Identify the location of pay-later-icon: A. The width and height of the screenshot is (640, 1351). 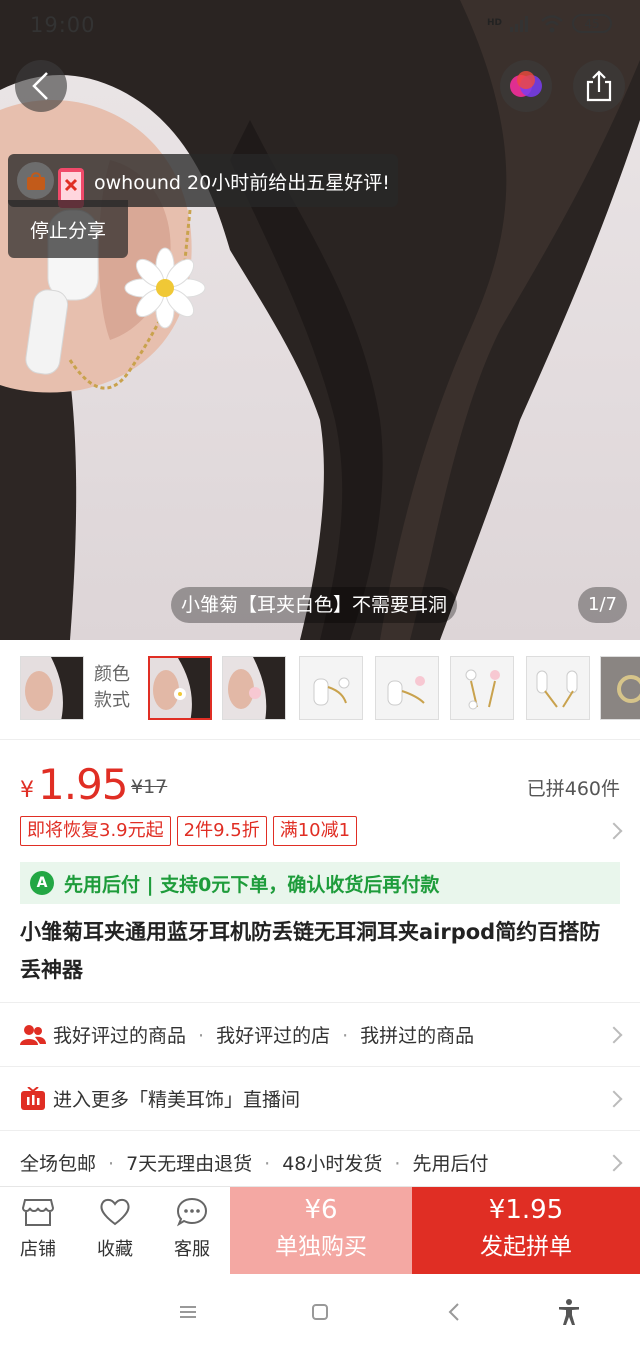
(42, 883).